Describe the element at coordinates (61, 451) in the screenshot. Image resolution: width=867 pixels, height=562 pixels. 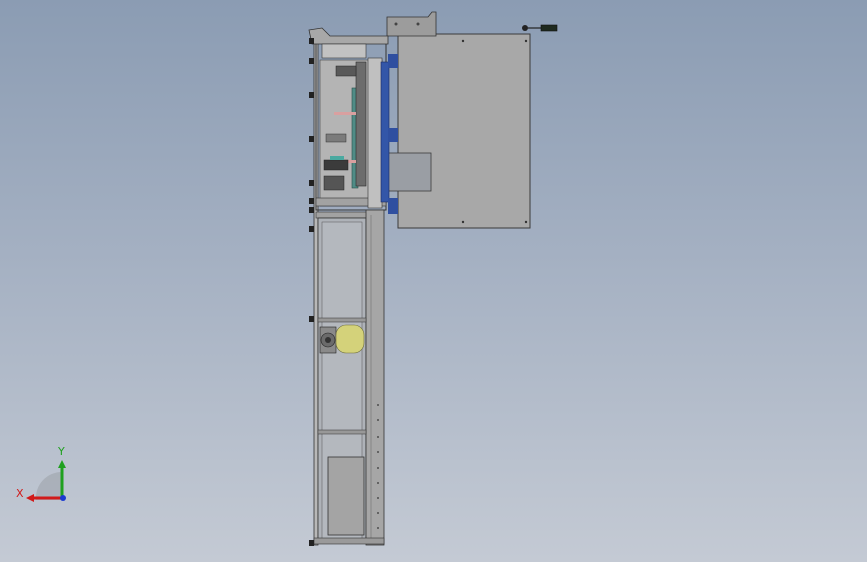
I see `y-axis-label: Y` at that location.